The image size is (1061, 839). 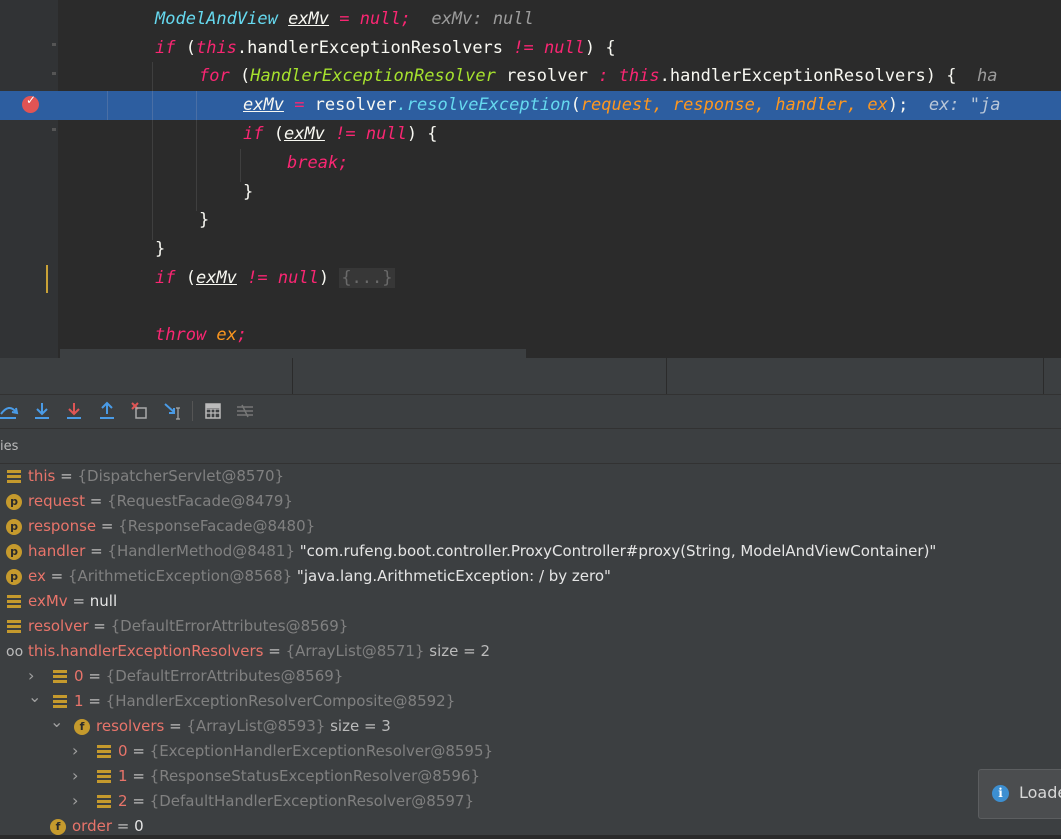 I want to click on variable-type: {DispatcherServlet@8570}, so click(x=181, y=476).